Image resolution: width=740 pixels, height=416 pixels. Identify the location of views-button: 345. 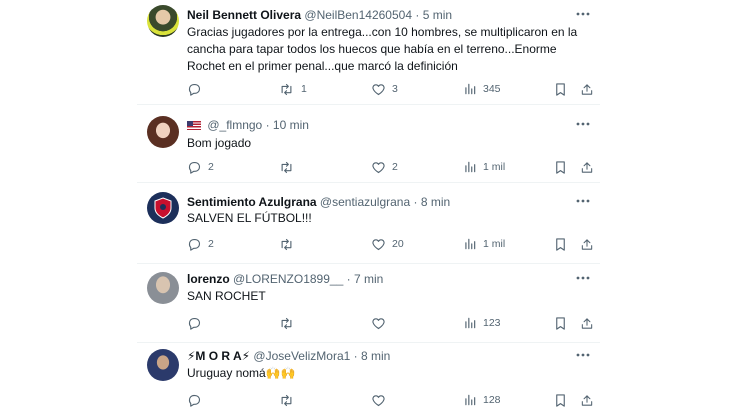
(482, 89).